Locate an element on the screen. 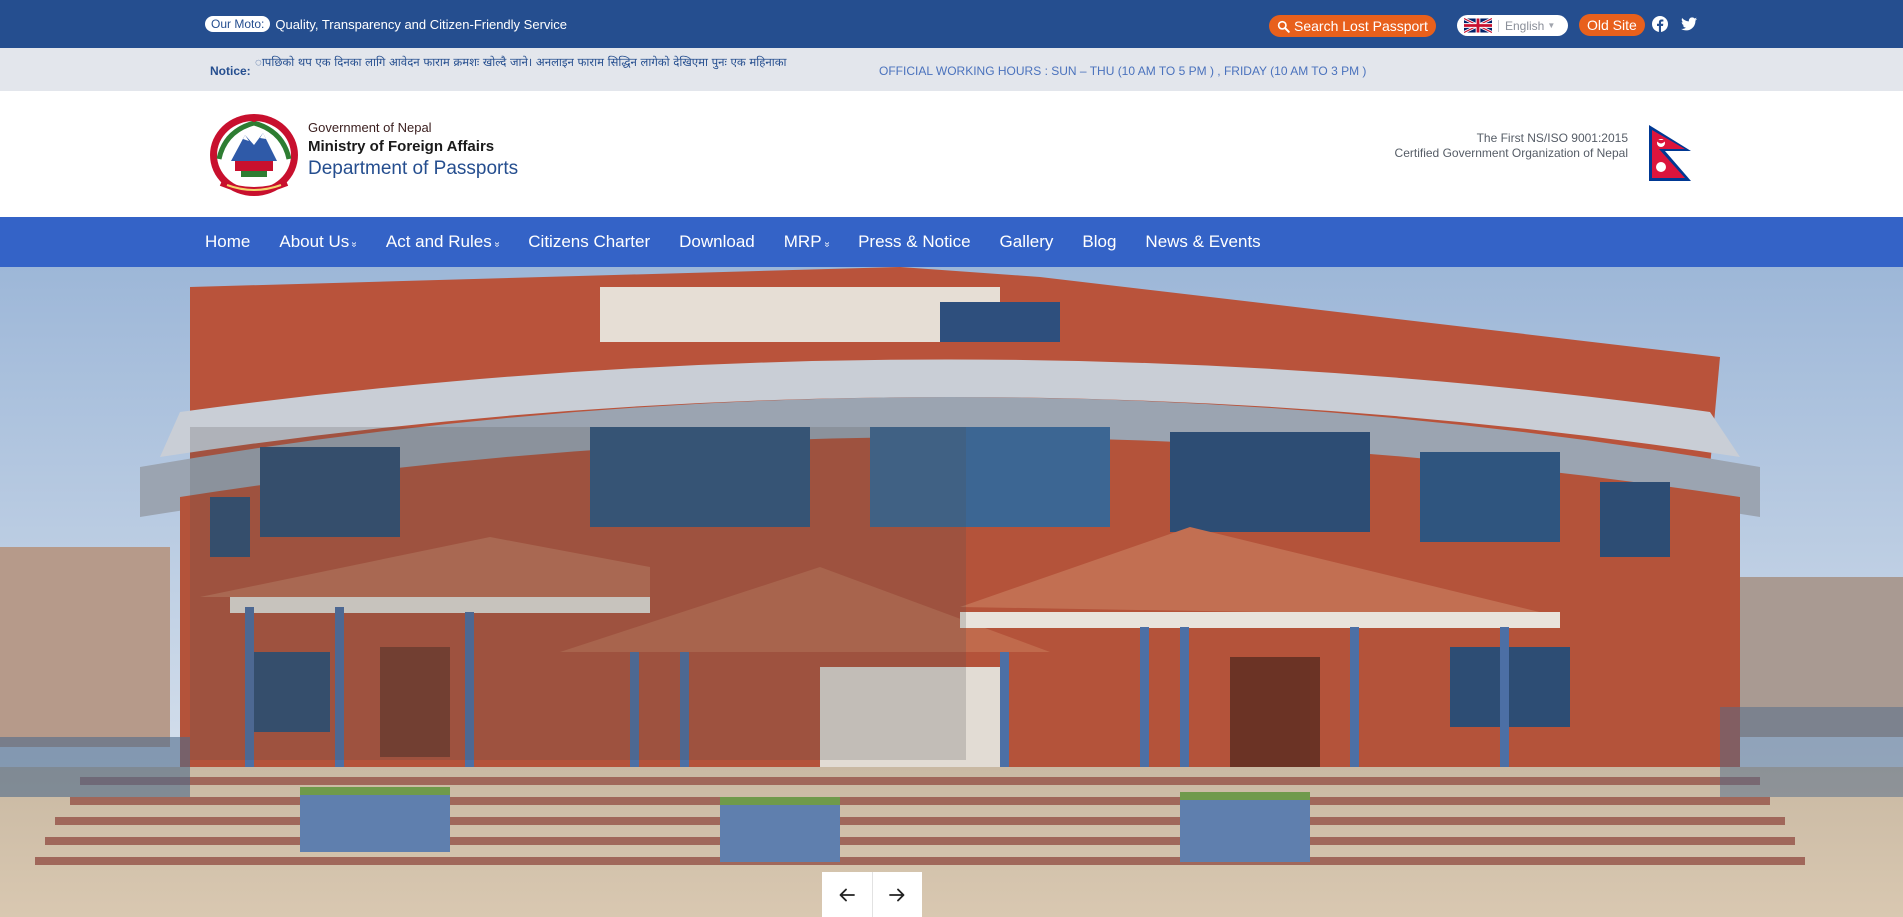 This screenshot has height=917, width=1903. nav-item-blog: Blog is located at coordinates (1099, 242).